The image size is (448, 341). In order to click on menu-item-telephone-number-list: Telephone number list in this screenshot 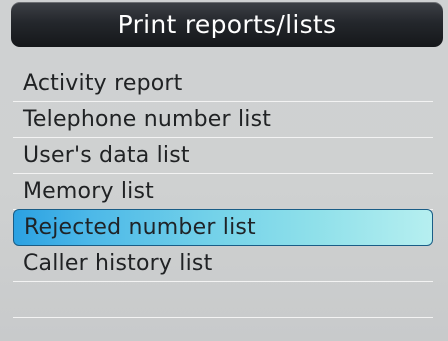, I will do `click(223, 120)`.